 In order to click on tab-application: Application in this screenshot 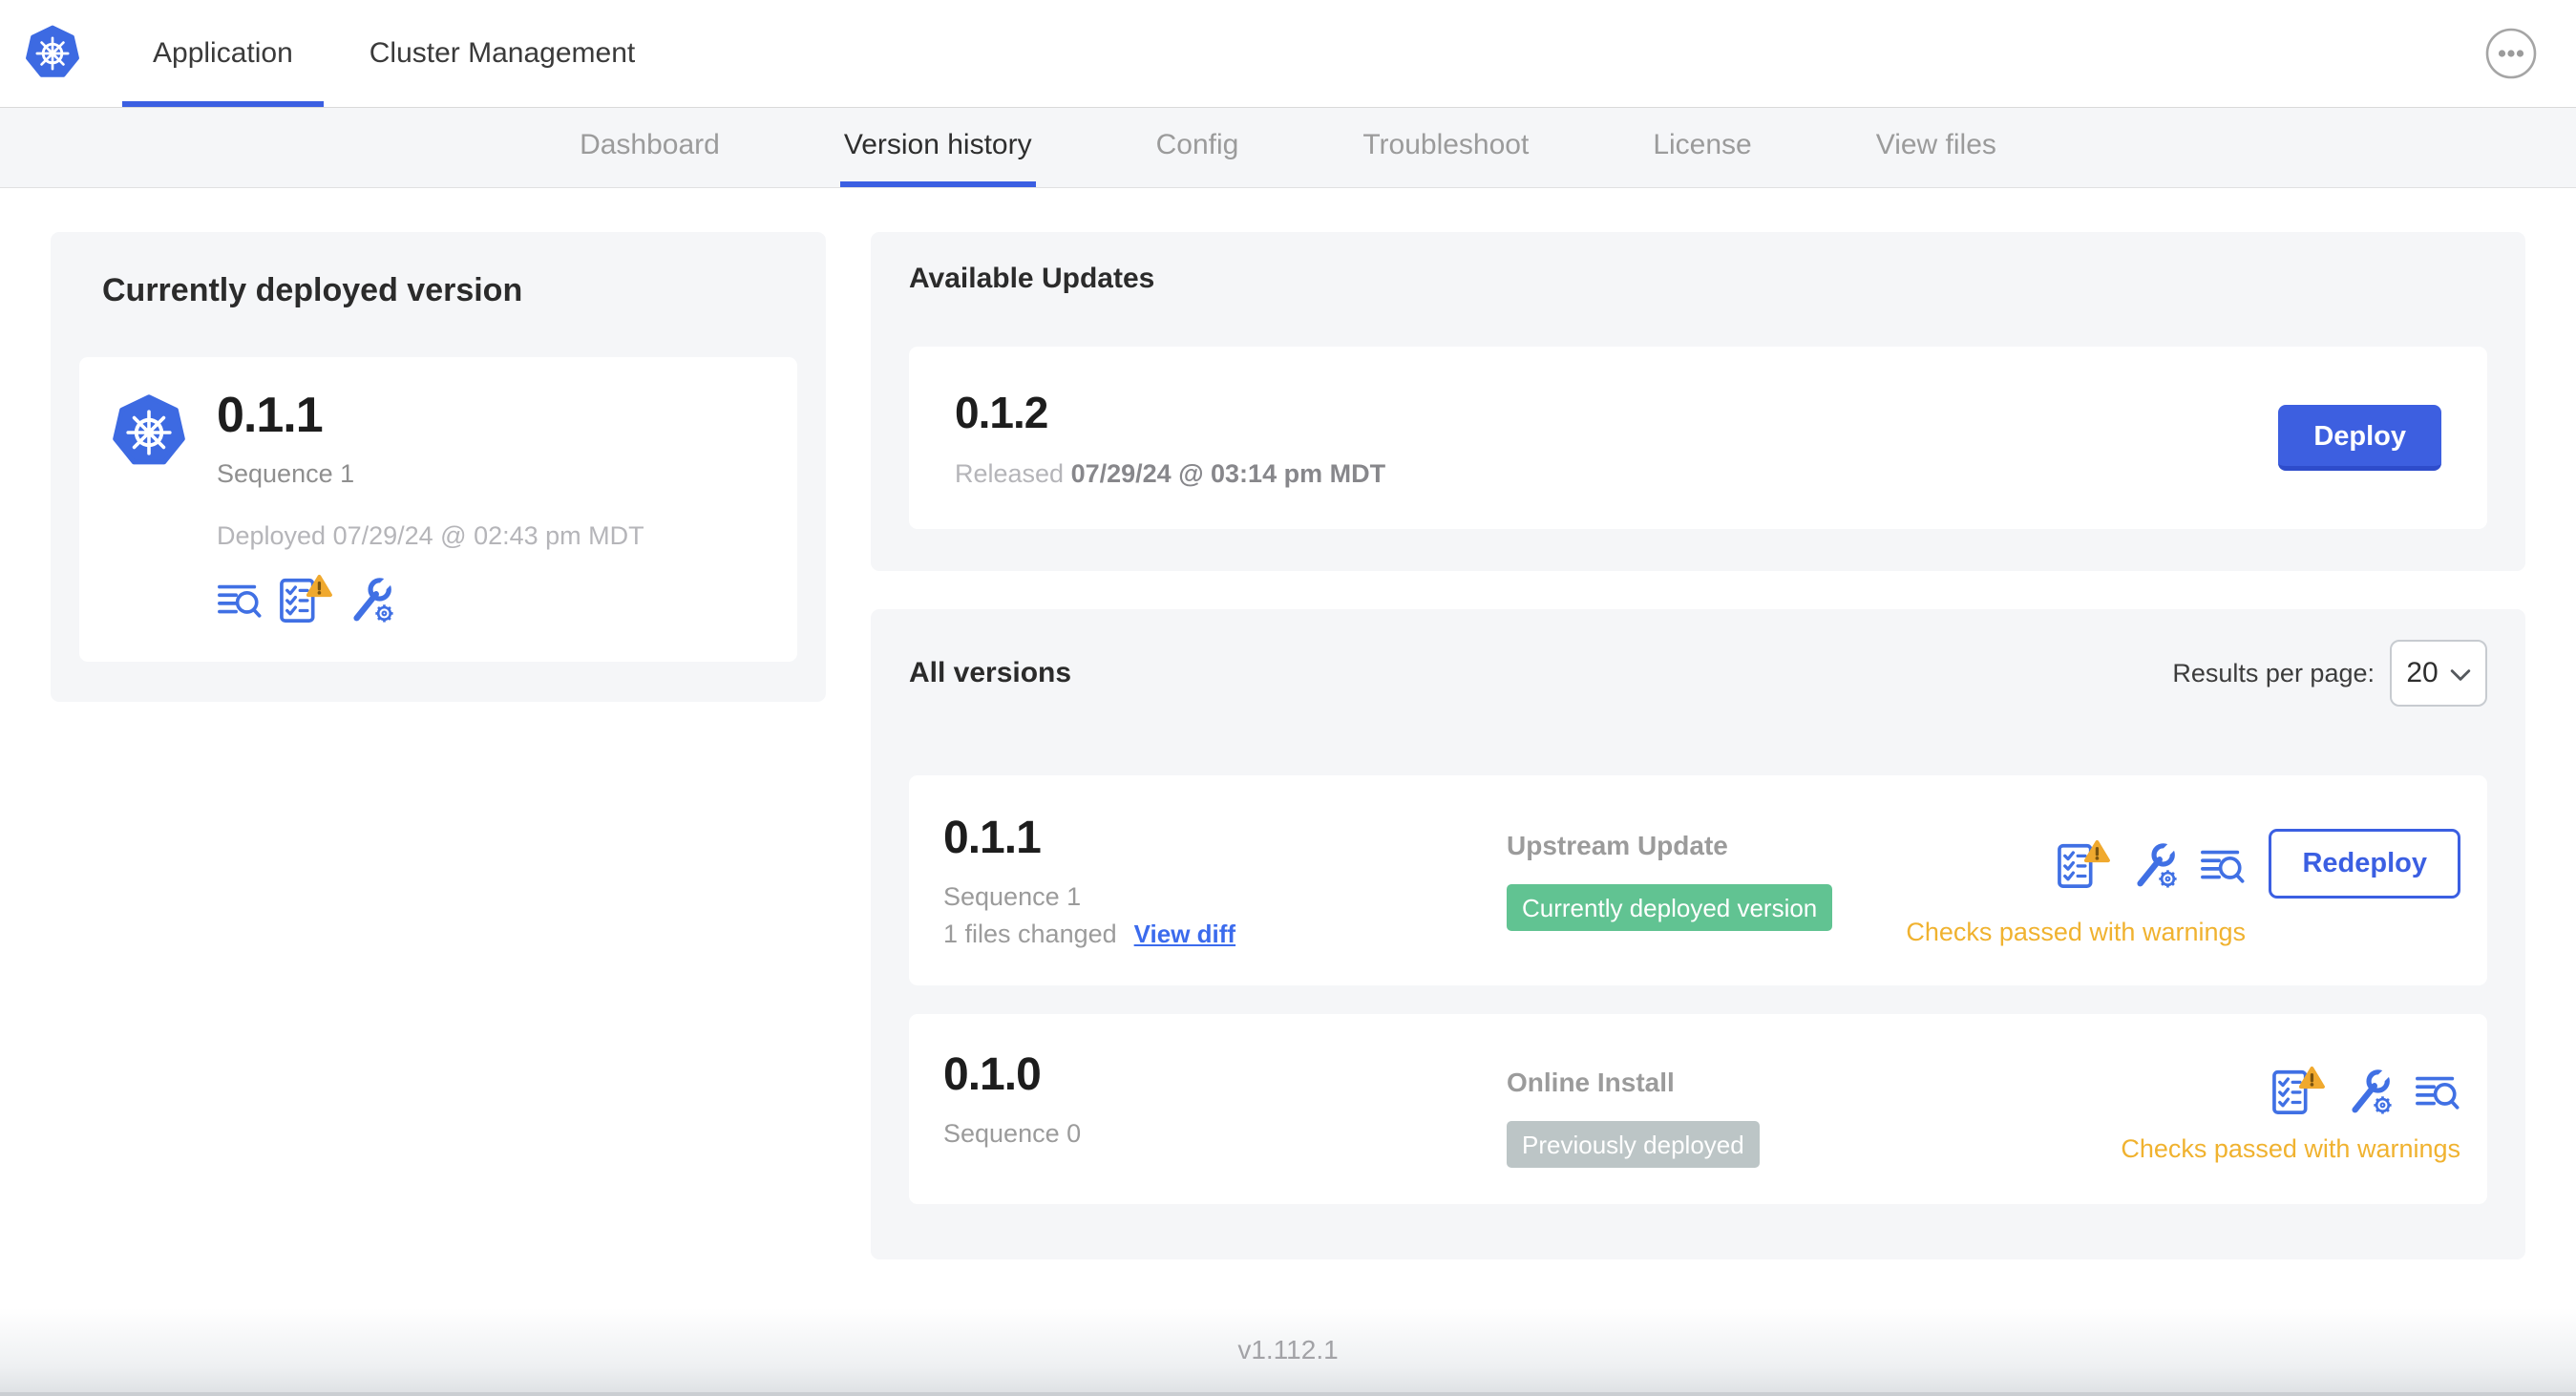, I will do `click(223, 53)`.